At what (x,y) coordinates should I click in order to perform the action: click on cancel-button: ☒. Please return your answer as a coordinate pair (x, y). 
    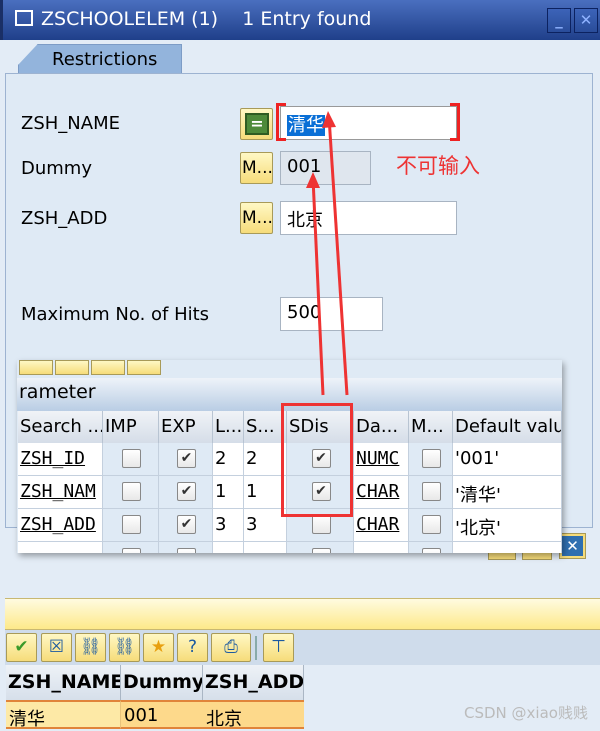
    Looking at the image, I should click on (56, 647).